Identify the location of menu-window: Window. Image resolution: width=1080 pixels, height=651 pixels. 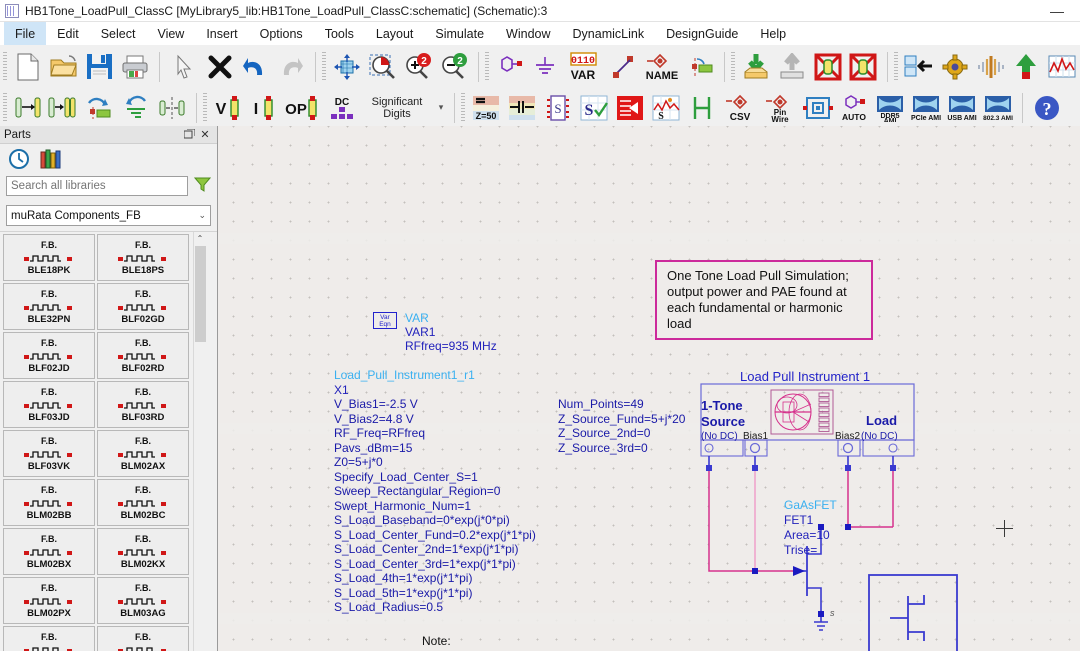
(528, 33).